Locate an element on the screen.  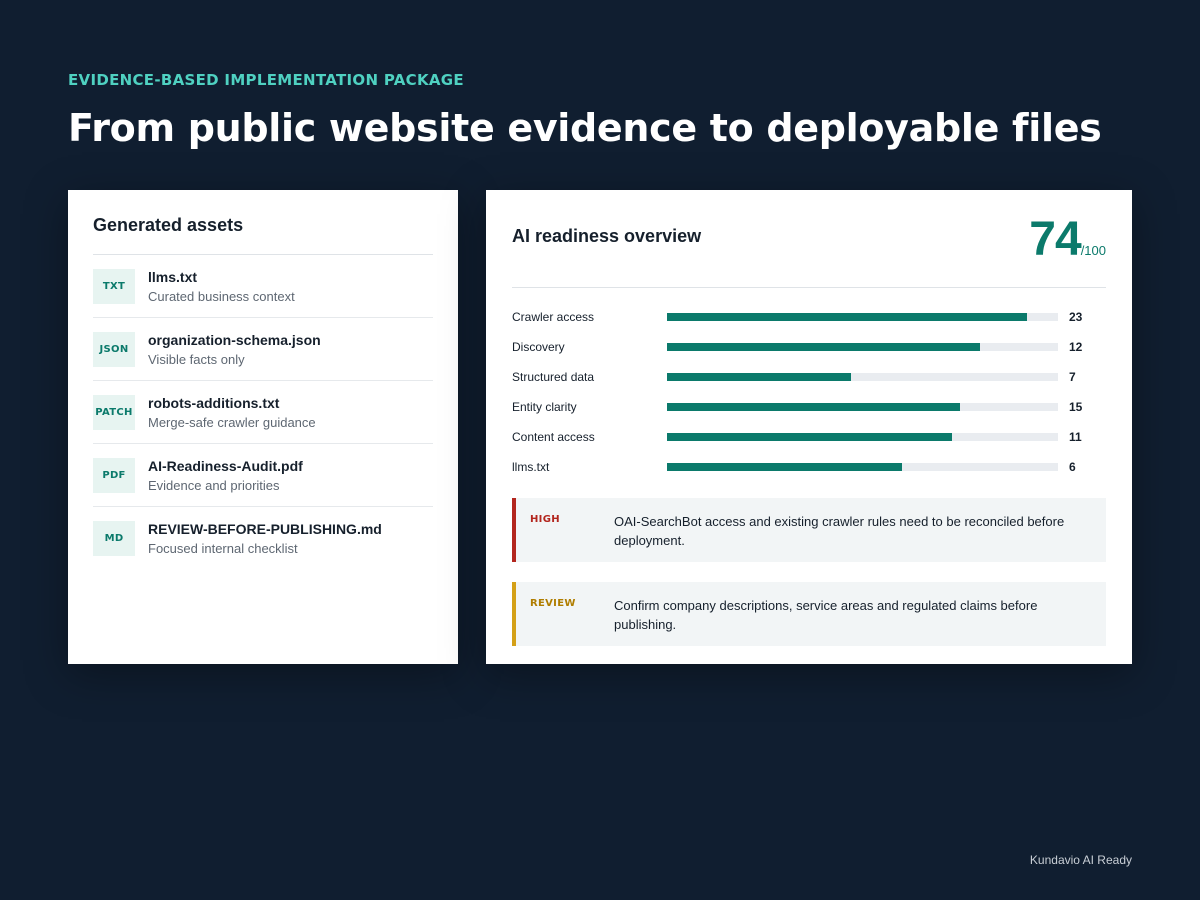
asset-description: Focused internal checklist is located at coordinates (223, 548).